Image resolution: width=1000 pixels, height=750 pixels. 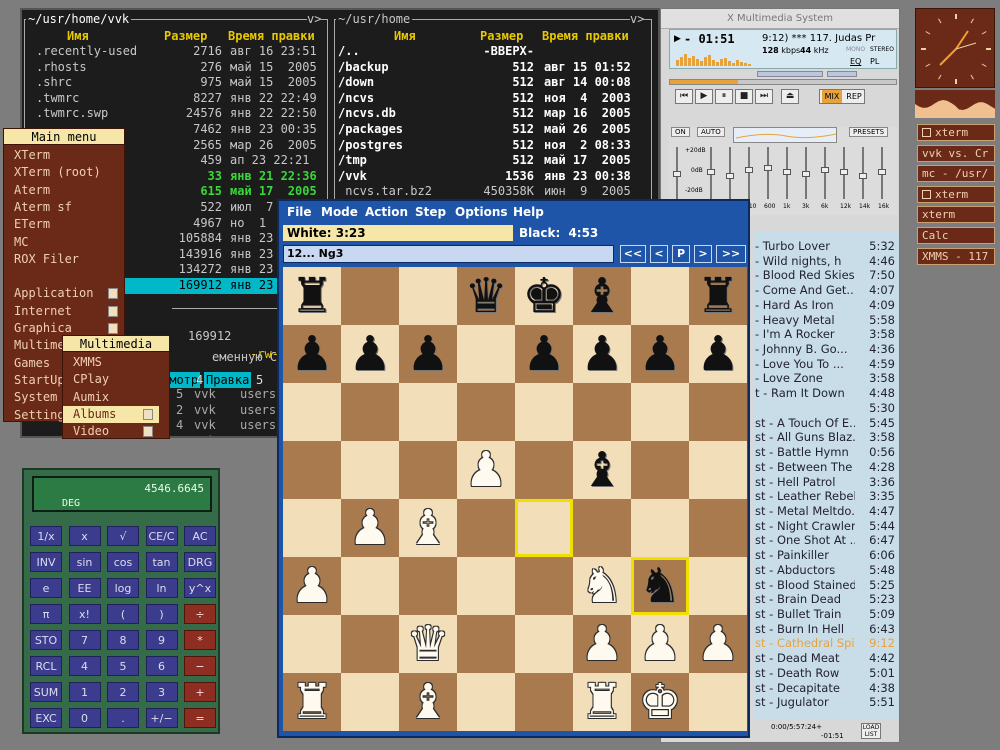 I want to click on eq-slider-track, so click(x=768, y=173).